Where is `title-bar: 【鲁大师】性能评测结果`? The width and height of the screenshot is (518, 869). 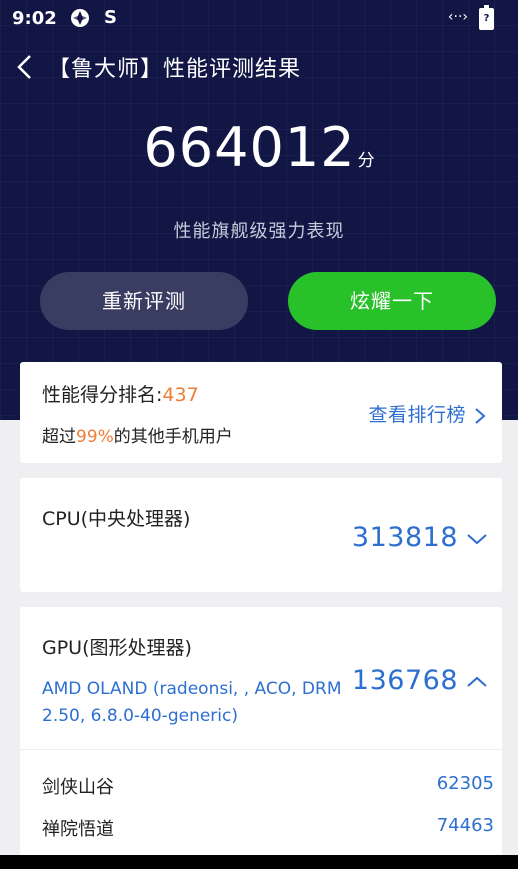
title-bar: 【鲁大师】性能评测结果 is located at coordinates (259, 66).